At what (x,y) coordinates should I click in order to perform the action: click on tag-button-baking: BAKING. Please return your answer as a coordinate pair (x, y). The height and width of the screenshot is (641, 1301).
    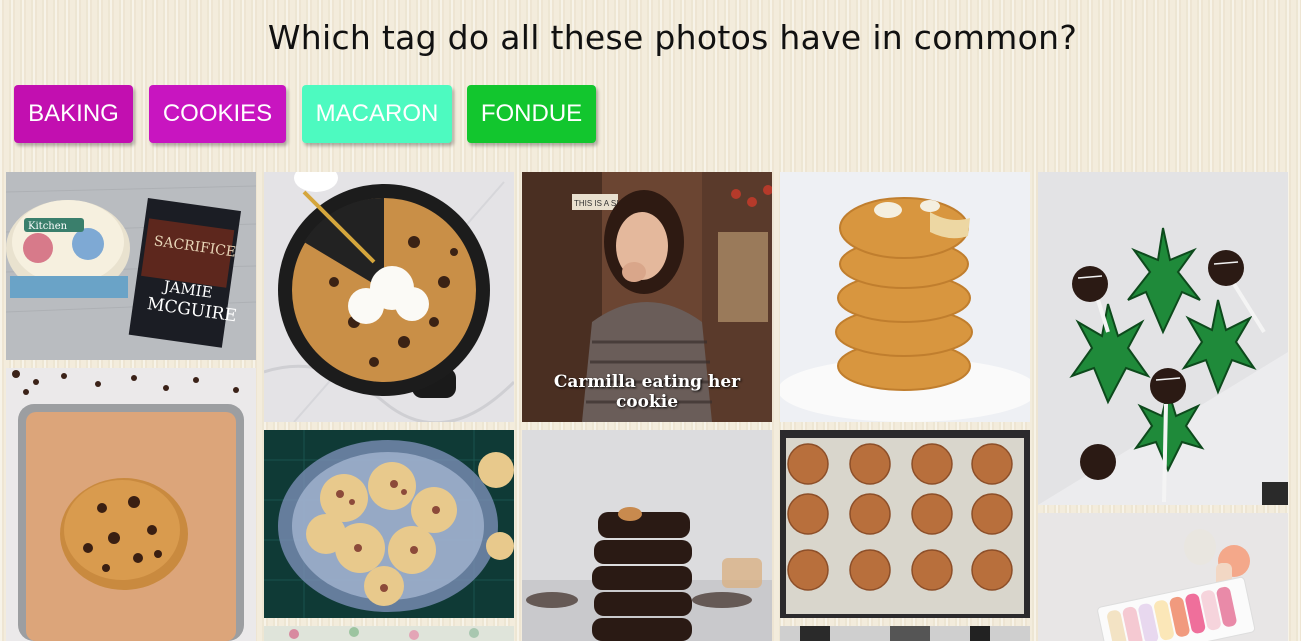
    Looking at the image, I should click on (73, 114).